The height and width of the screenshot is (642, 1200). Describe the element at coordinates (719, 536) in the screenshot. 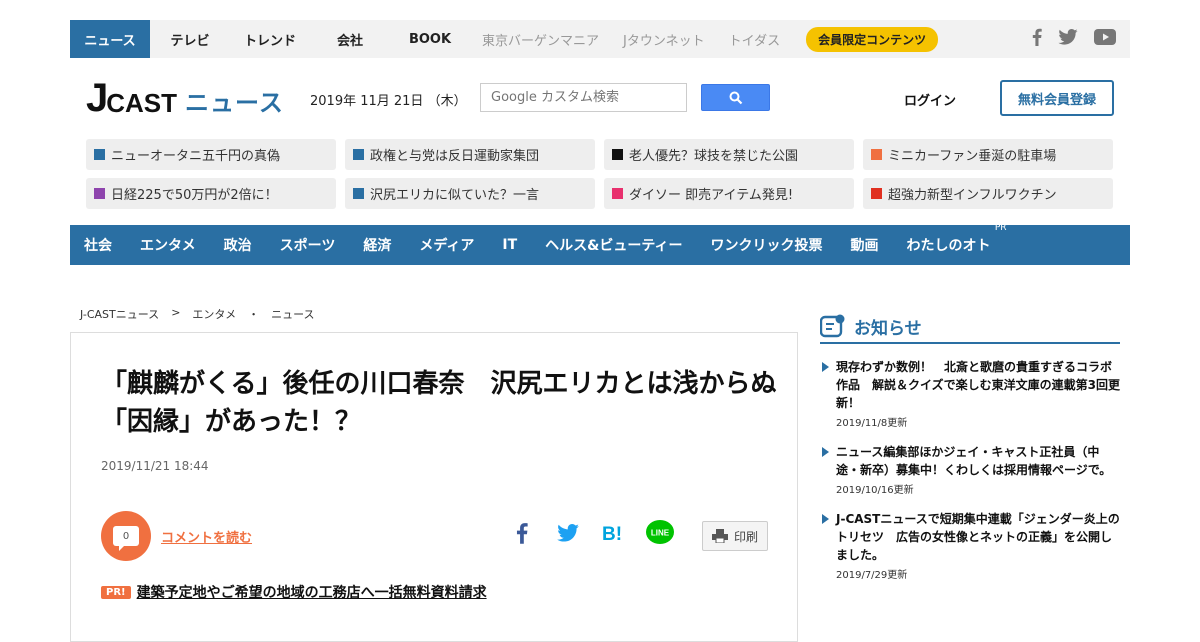

I see `printer-icon` at that location.